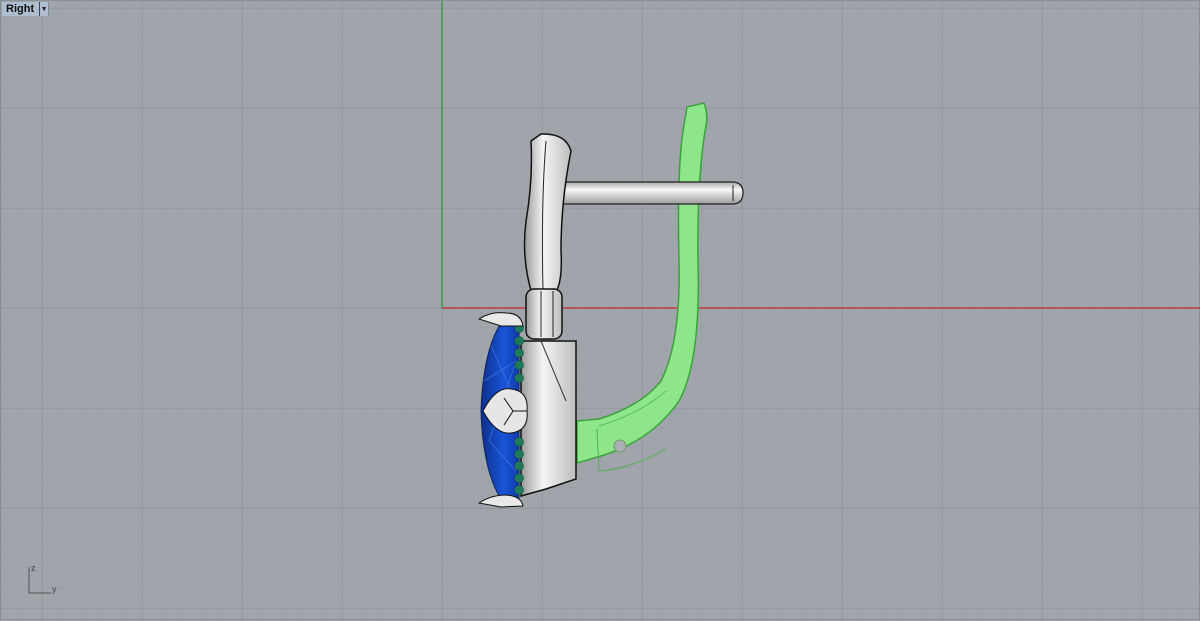 Image resolution: width=1200 pixels, height=621 pixels. What do you see at coordinates (54, 589) in the screenshot?
I see `axis-label-y: y` at bounding box center [54, 589].